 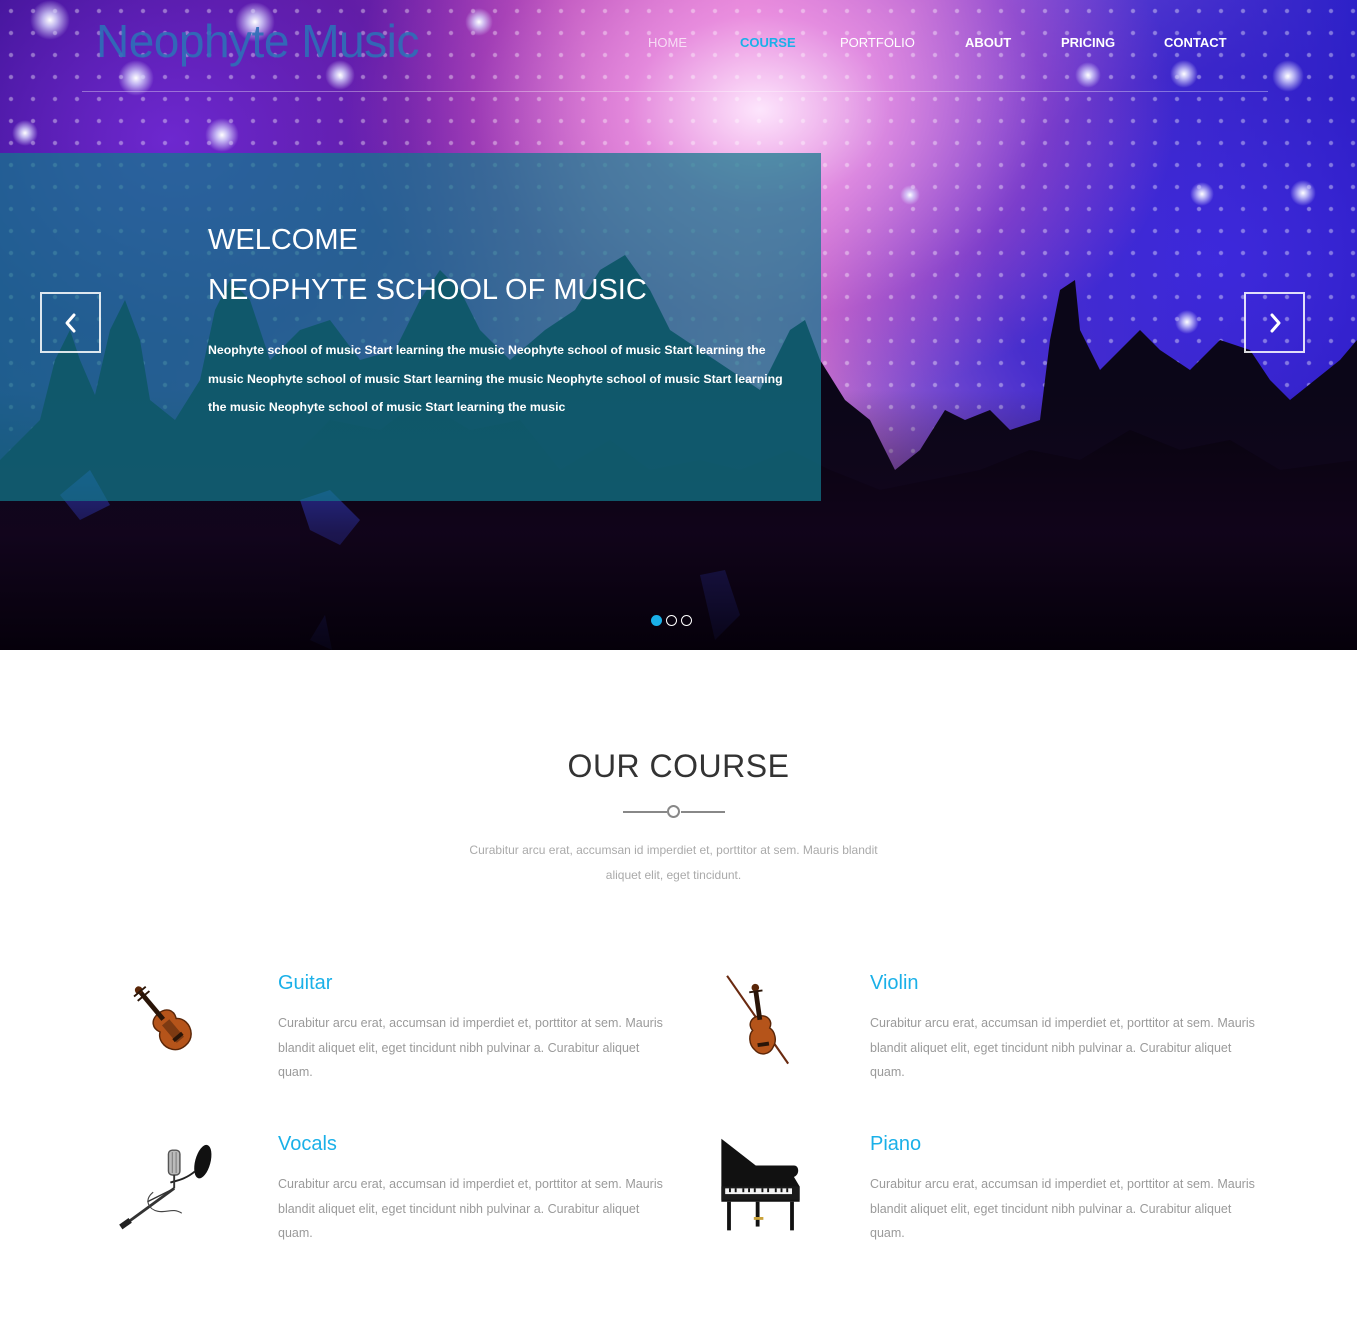 I want to click on nav-home: HOME, so click(x=667, y=42).